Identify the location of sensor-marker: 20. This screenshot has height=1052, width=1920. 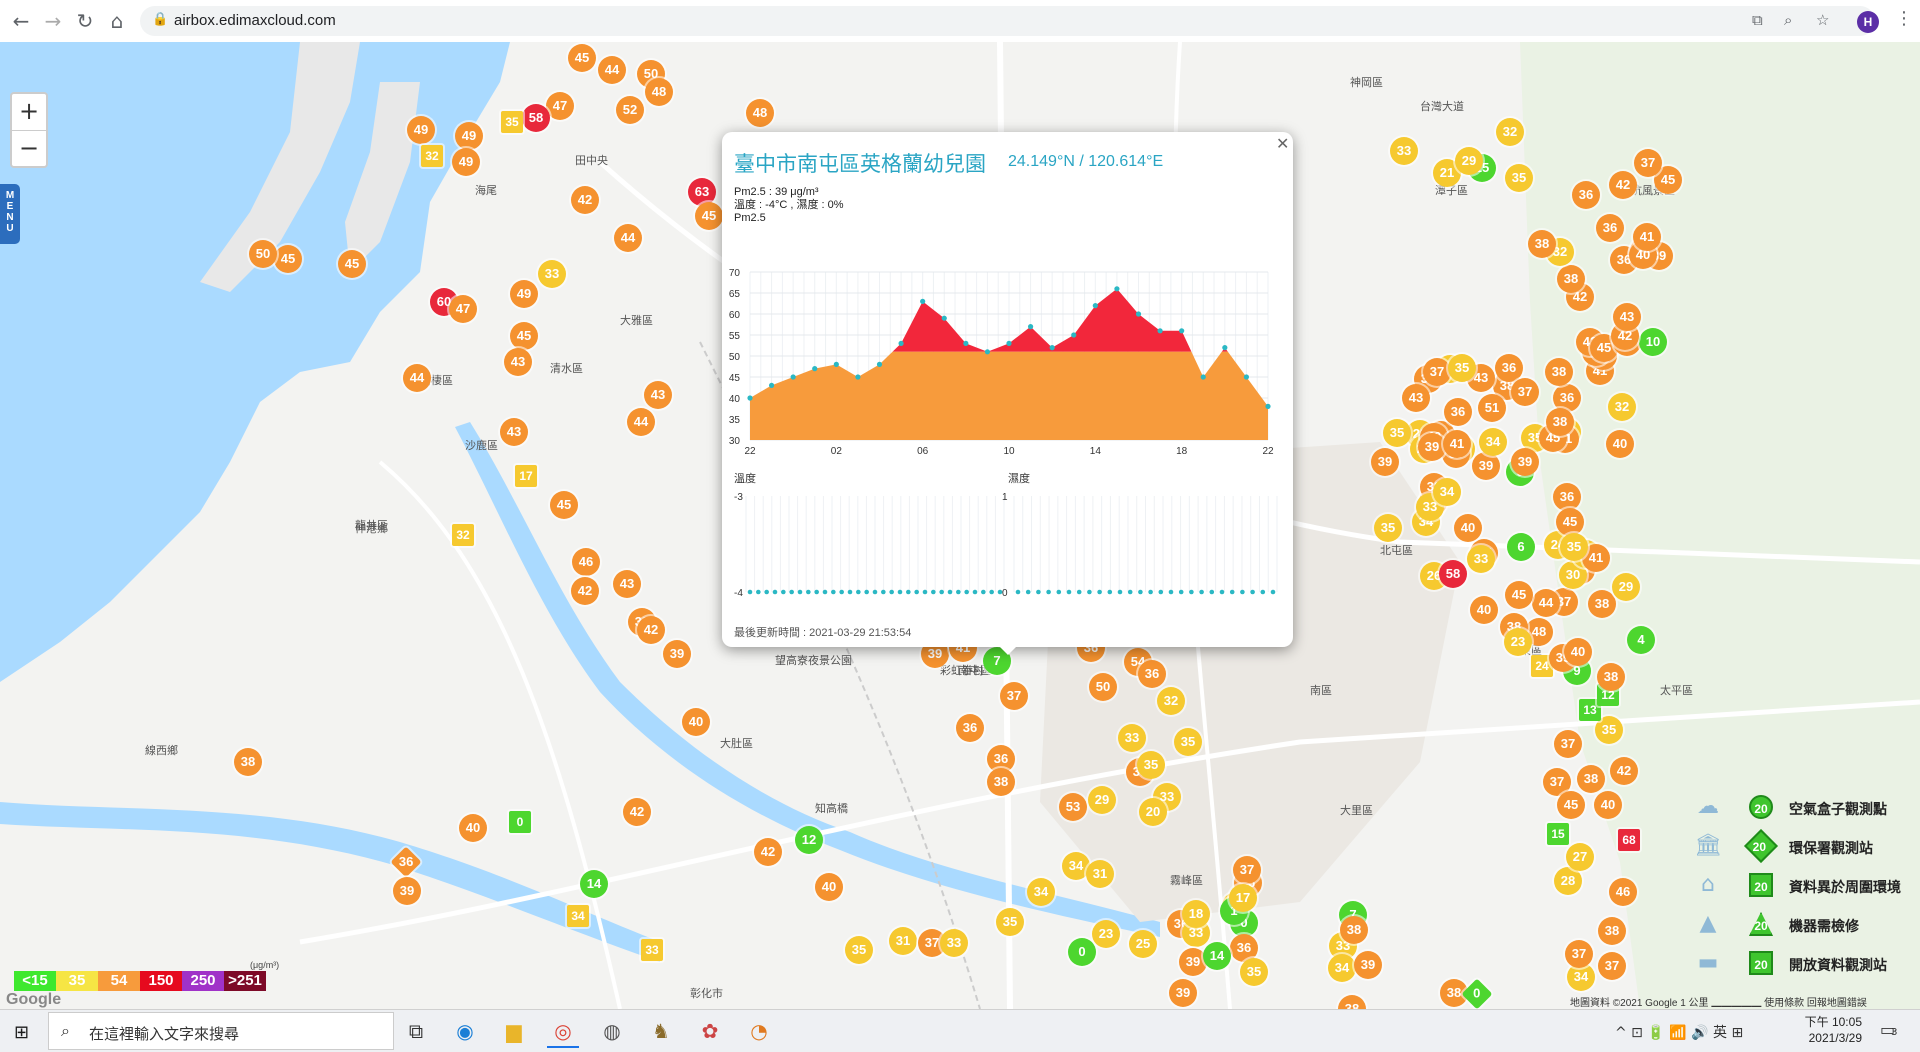
(1153, 812).